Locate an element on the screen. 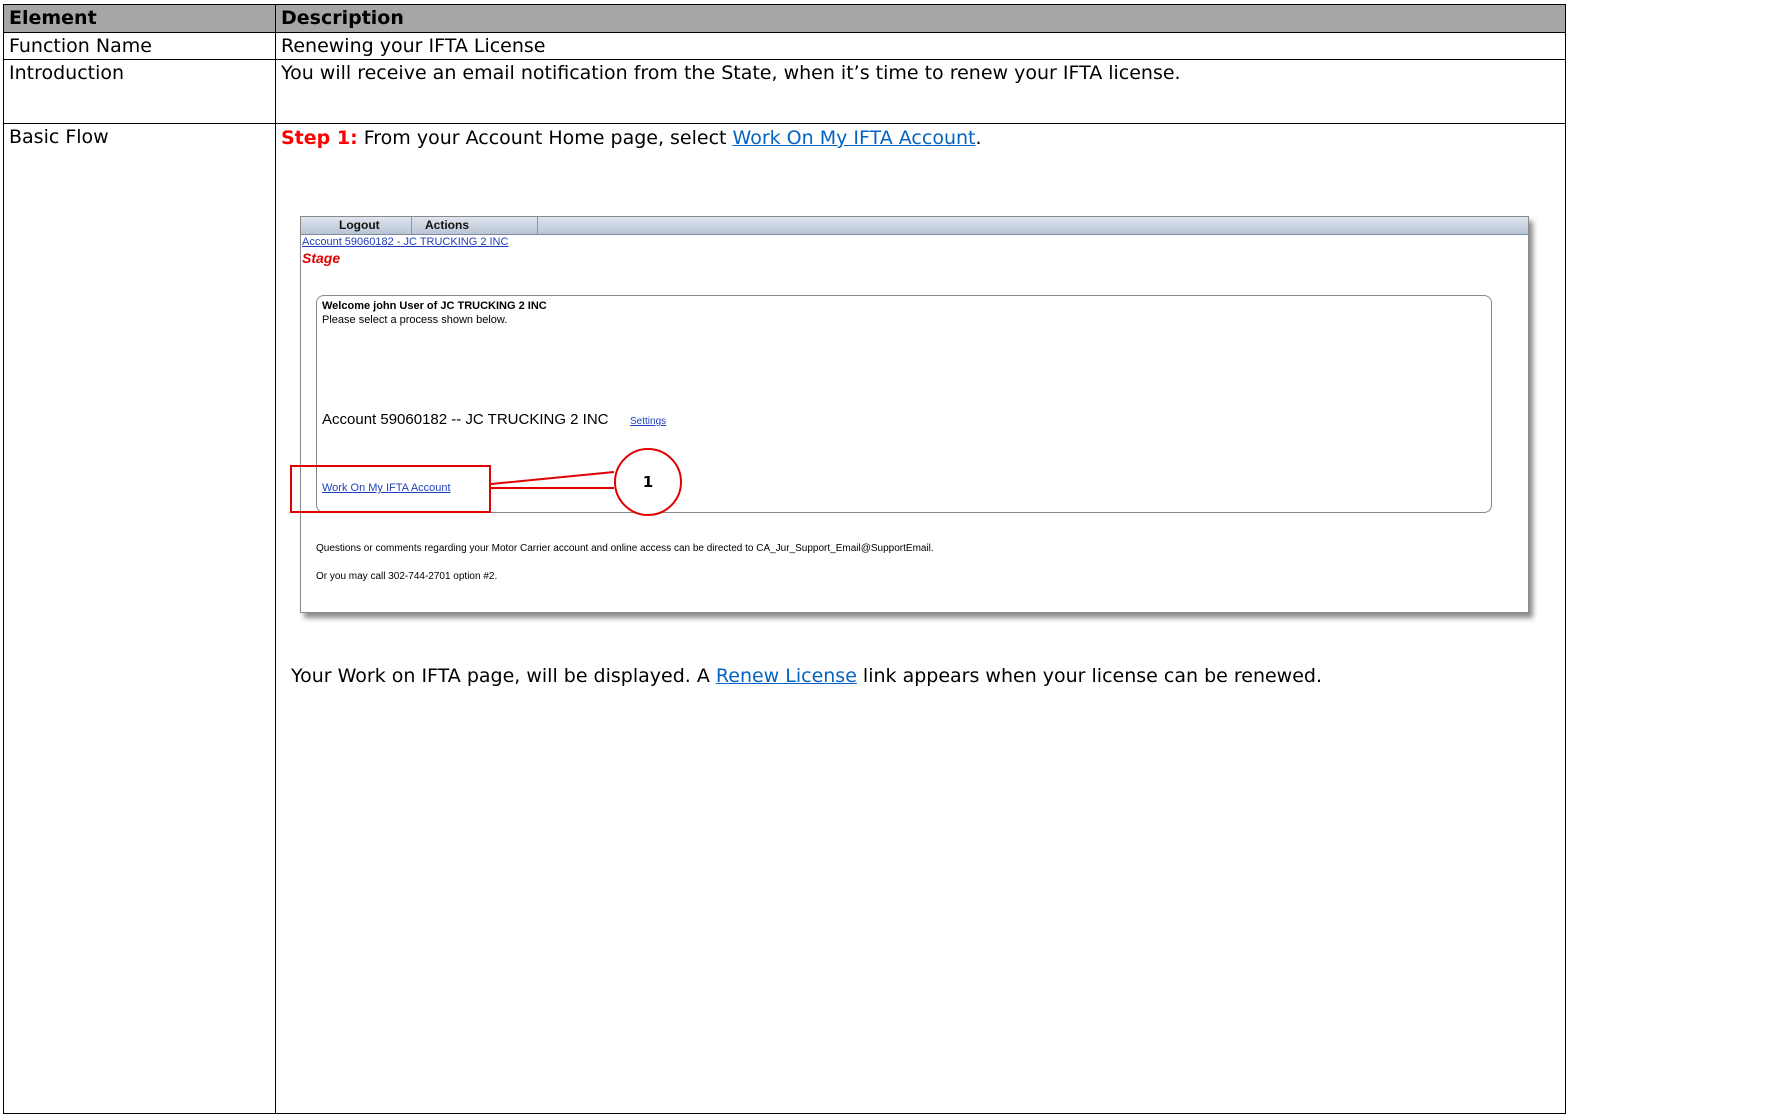  renew-license-link: Renew License is located at coordinates (786, 676).